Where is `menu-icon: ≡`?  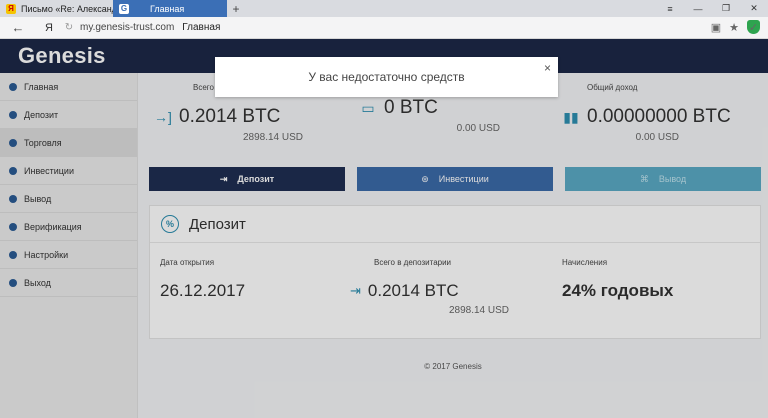
menu-icon: ≡ is located at coordinates (670, 8).